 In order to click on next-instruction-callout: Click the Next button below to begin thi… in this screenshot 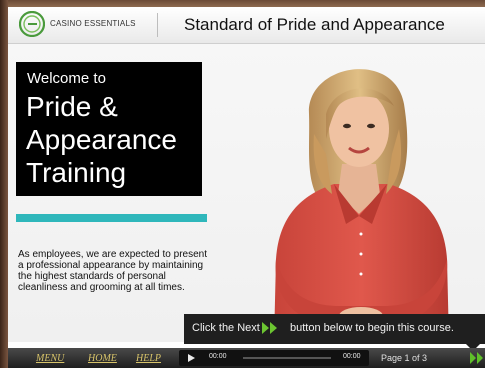, I will do `click(334, 332)`.